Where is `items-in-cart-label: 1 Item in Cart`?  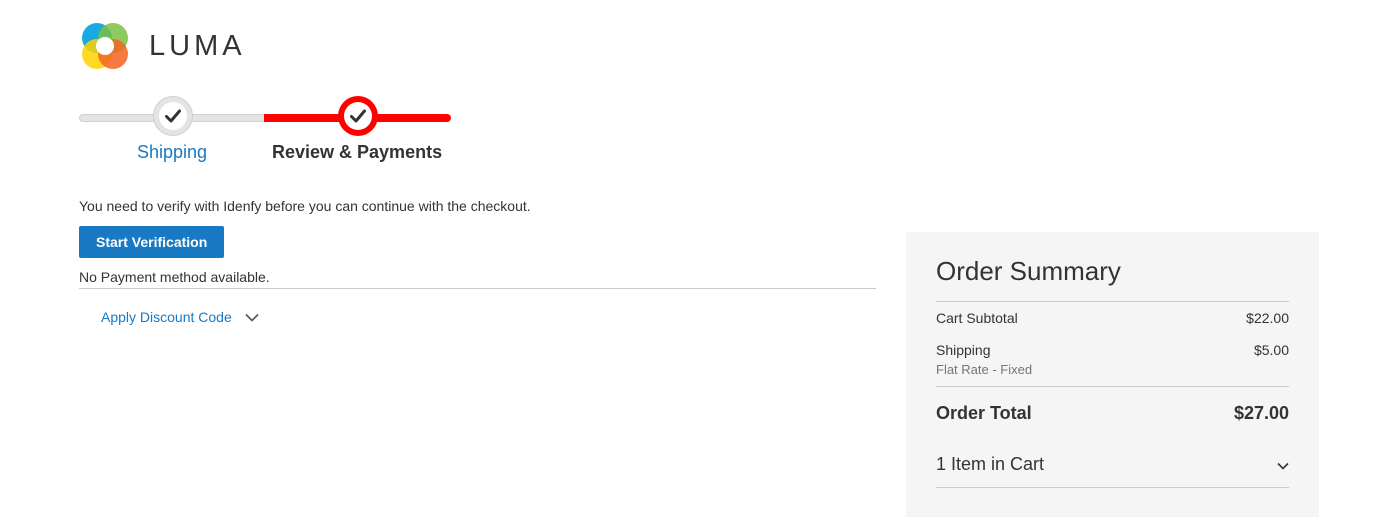
items-in-cart-label: 1 Item in Cart is located at coordinates (990, 464).